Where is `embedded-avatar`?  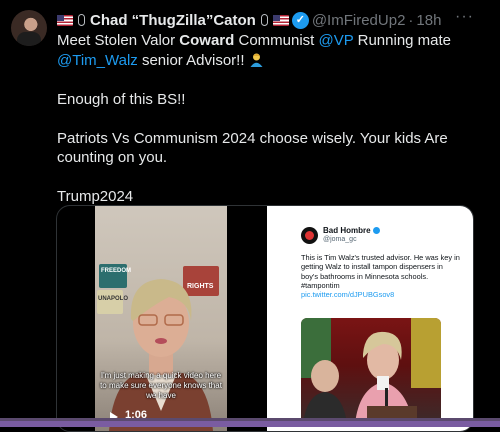 embedded-avatar is located at coordinates (309, 235).